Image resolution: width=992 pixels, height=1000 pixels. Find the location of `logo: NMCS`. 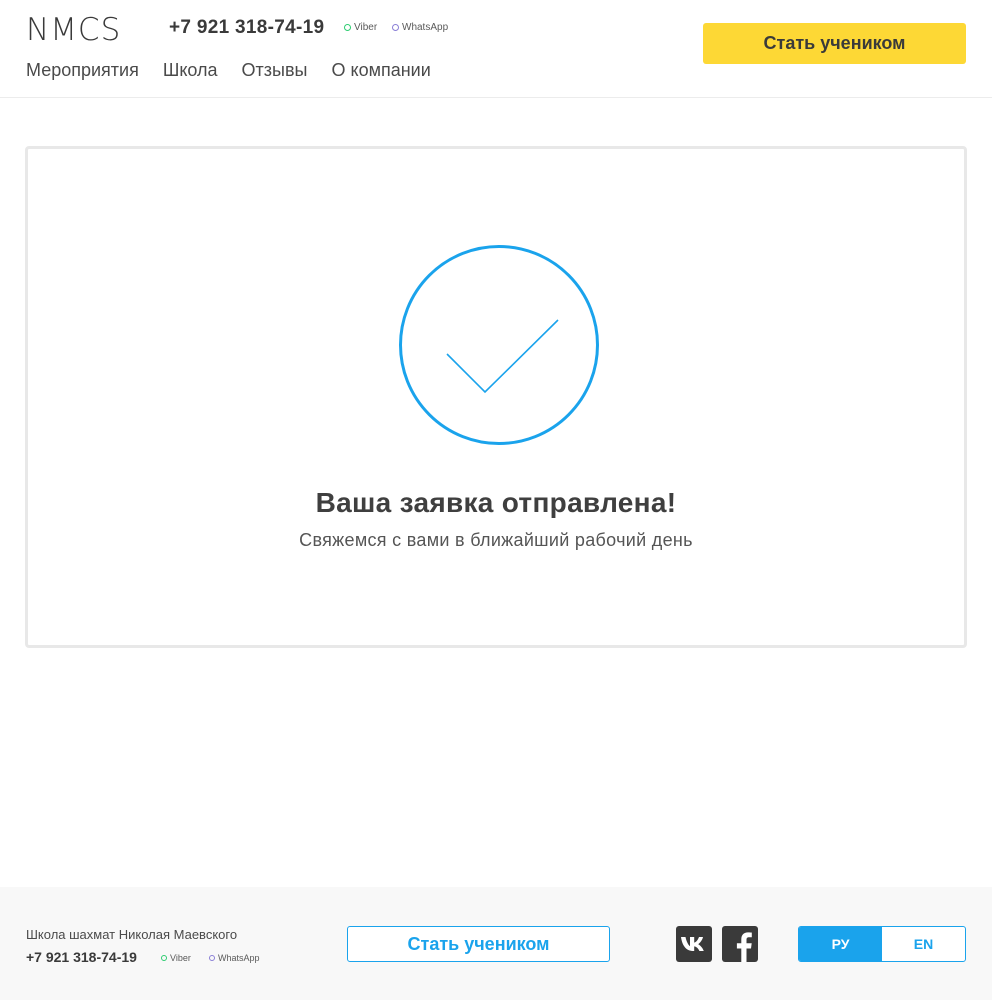

logo: NMCS is located at coordinates (73, 30).